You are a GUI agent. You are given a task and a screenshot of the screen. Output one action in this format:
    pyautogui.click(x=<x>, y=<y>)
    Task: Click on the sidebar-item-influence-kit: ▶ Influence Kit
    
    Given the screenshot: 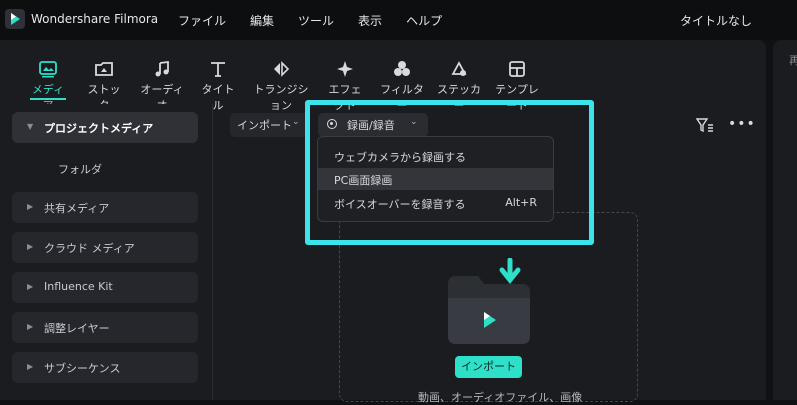 What is the action you would take?
    pyautogui.click(x=105, y=287)
    